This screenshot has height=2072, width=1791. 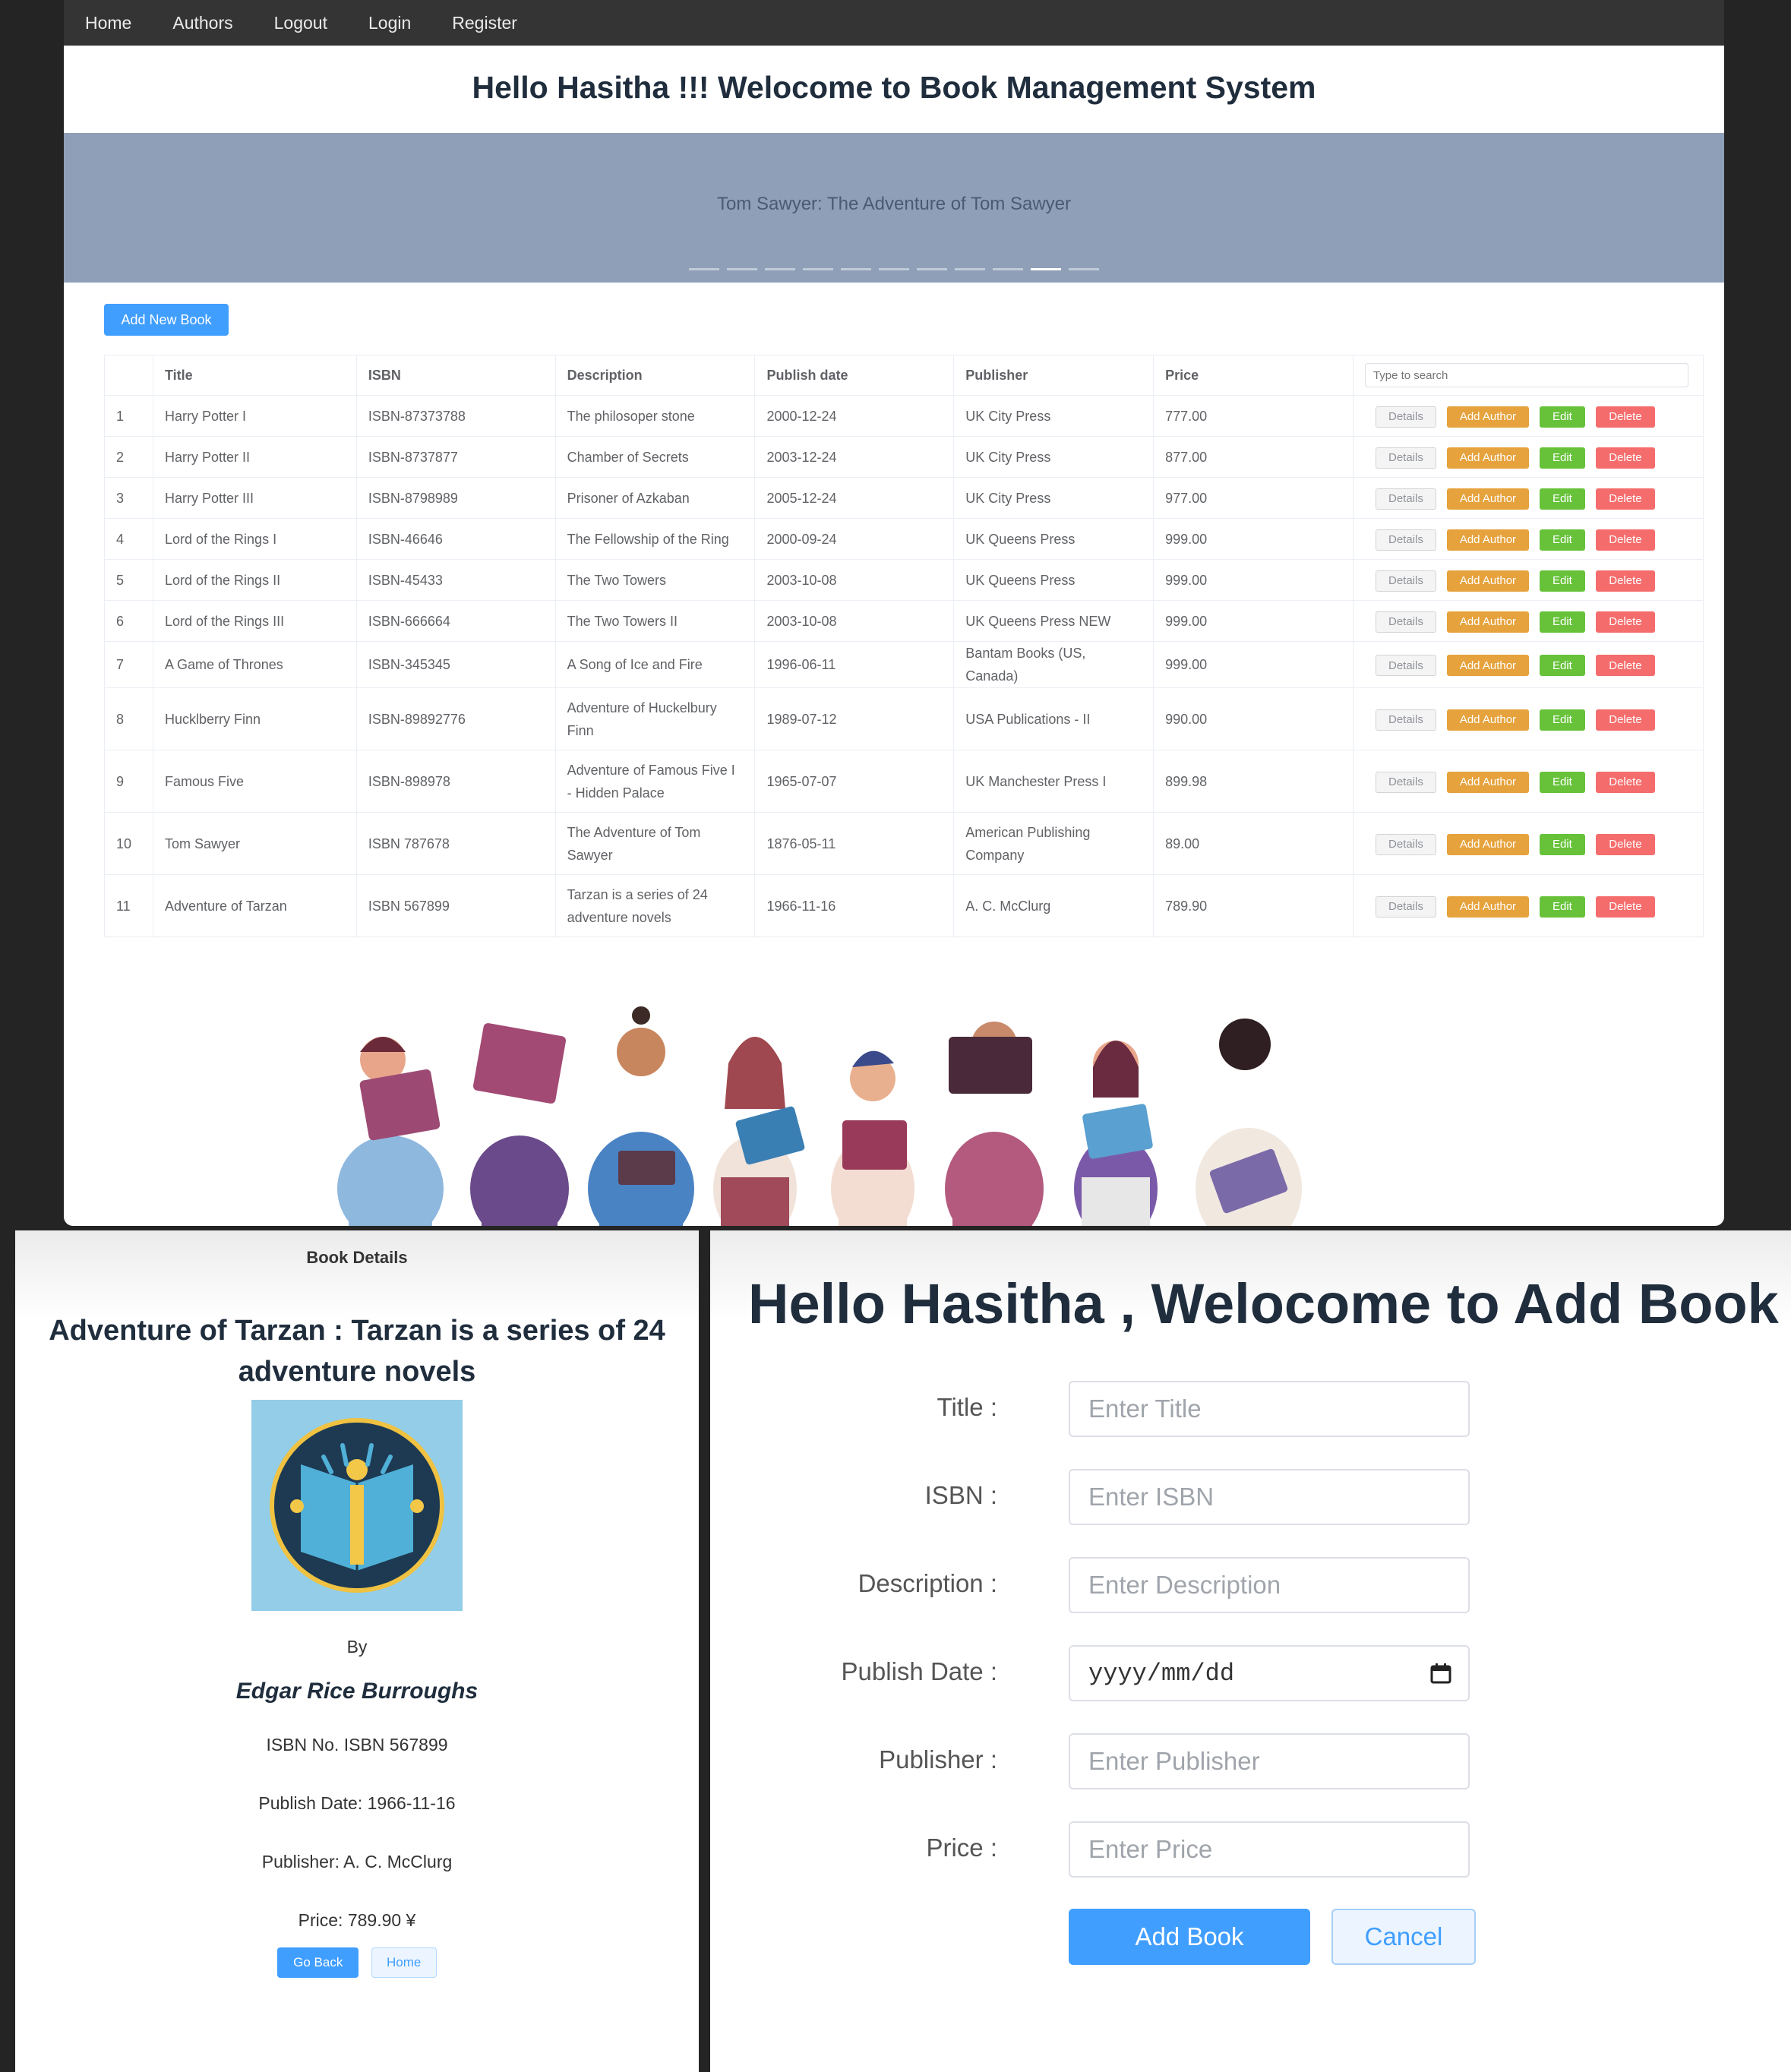 I want to click on nav-logout: Logout, so click(x=300, y=23).